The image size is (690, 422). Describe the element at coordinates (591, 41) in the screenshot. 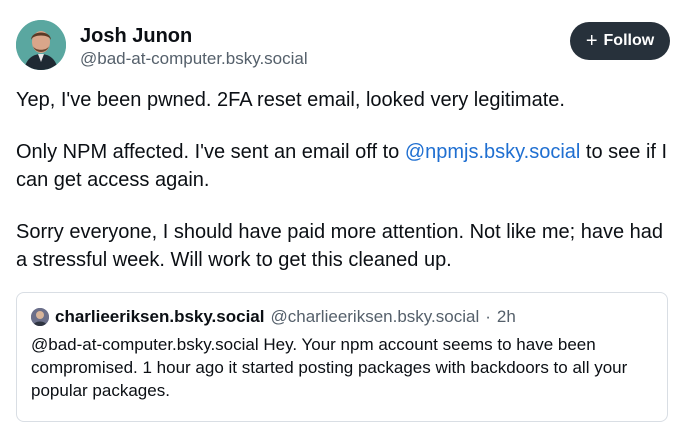

I see `plus-icon: +` at that location.